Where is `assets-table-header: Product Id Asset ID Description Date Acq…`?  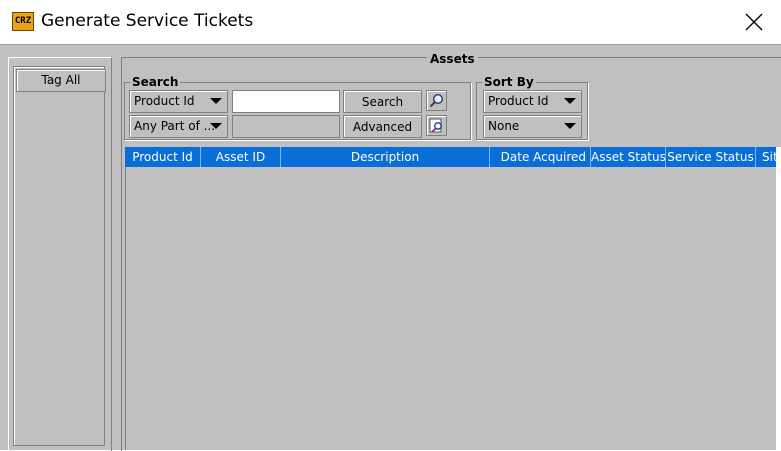
assets-table-header: Product Id Asset ID Description Date Acq… is located at coordinates (450, 157).